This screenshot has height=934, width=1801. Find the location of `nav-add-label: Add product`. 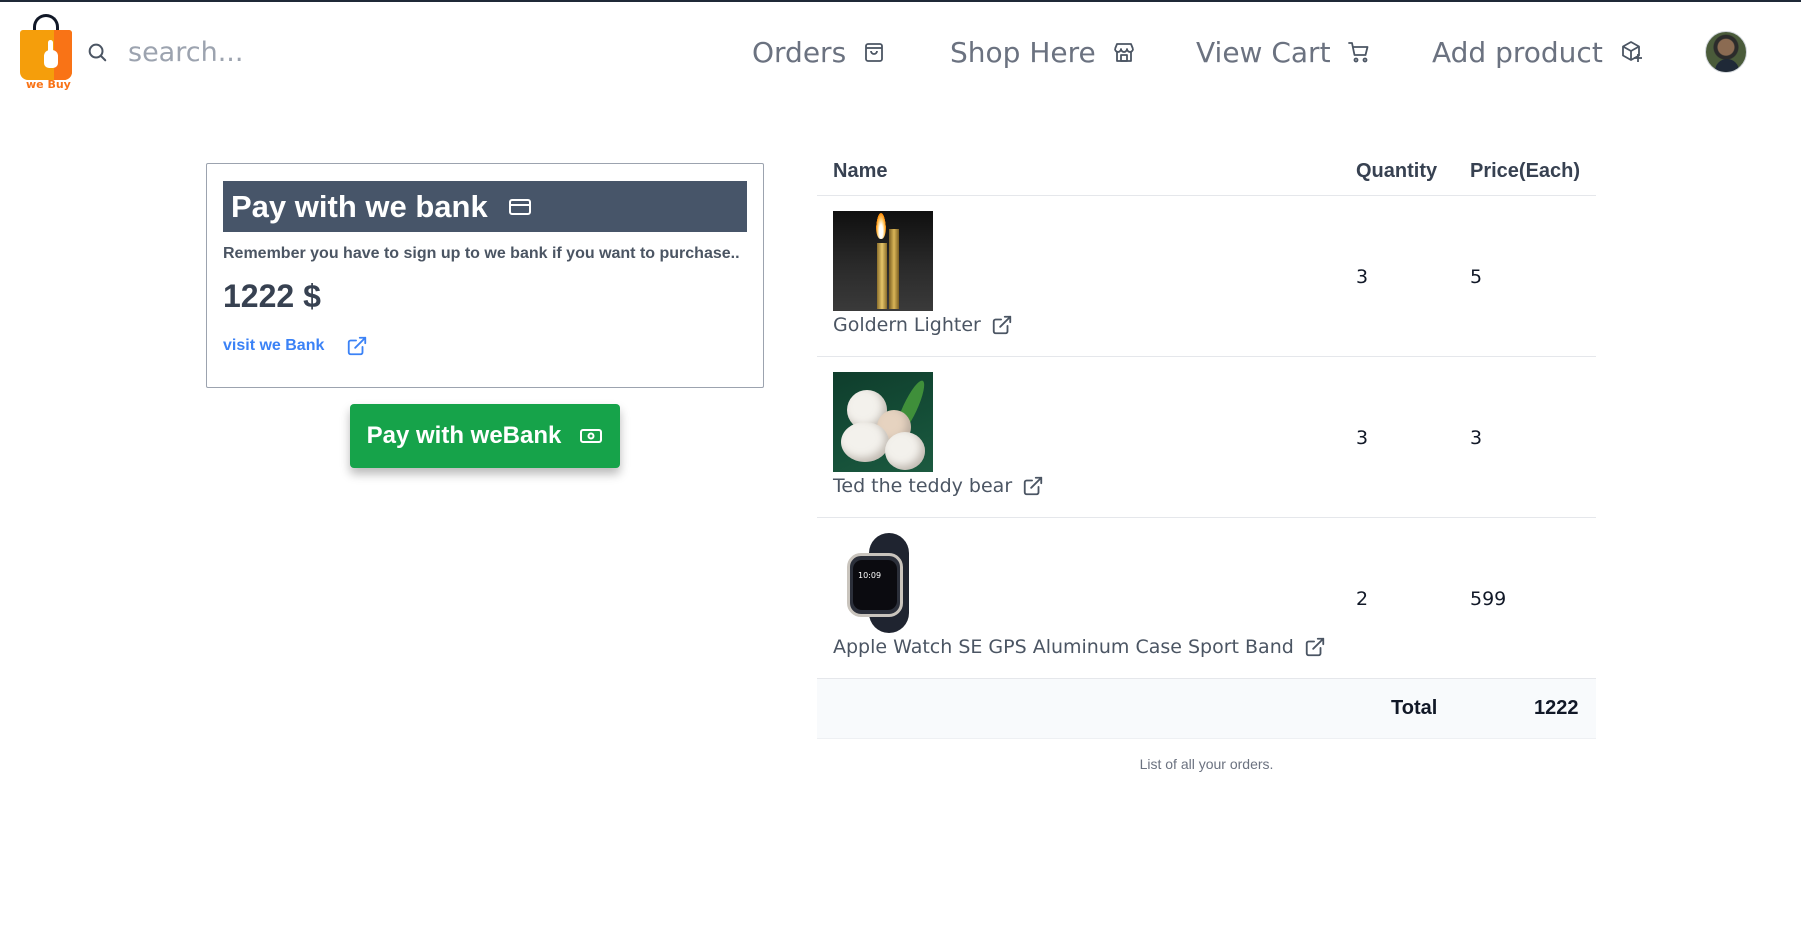

nav-add-label: Add product is located at coordinates (1517, 52).